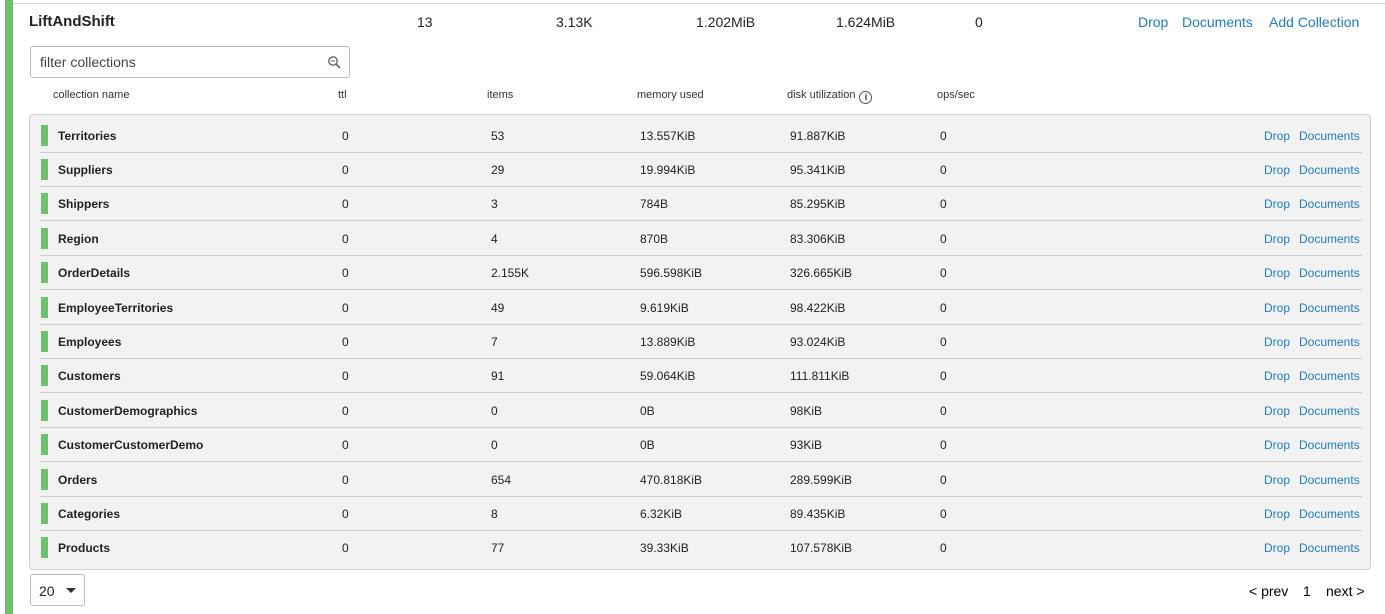  I want to click on info-icon: i, so click(866, 97).